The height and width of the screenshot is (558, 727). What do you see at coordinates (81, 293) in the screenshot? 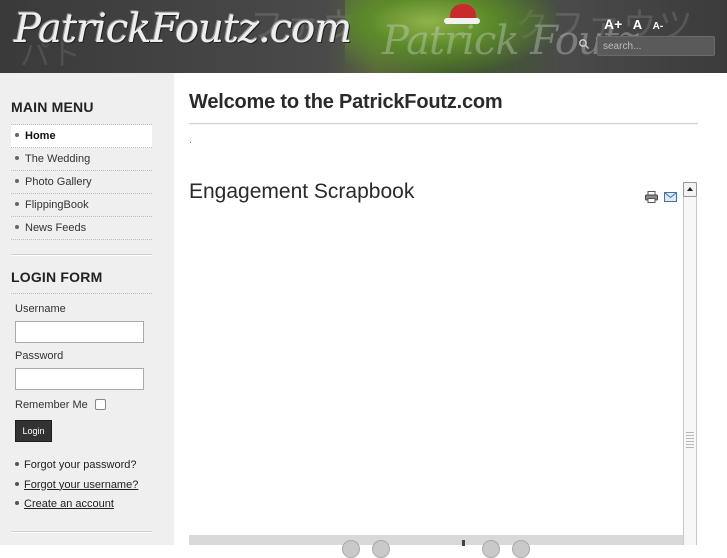
I see `login-title-divider` at bounding box center [81, 293].